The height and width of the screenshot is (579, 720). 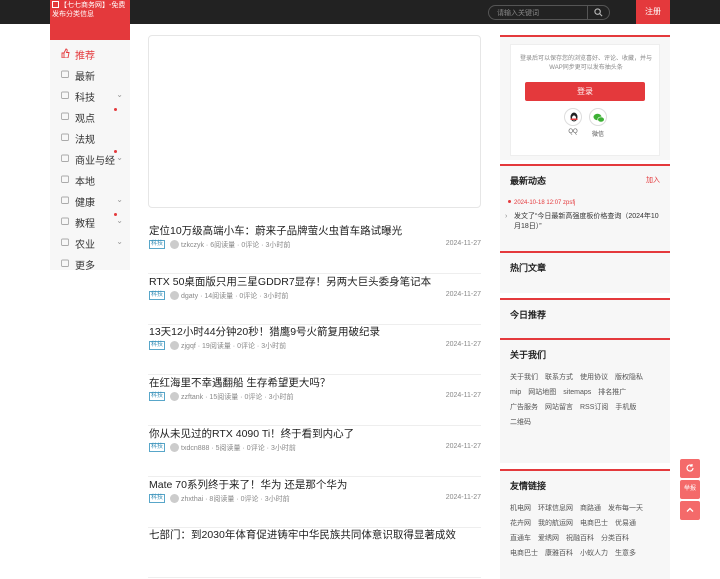 I want to click on nav-item-law: 法规, so click(x=90, y=137).